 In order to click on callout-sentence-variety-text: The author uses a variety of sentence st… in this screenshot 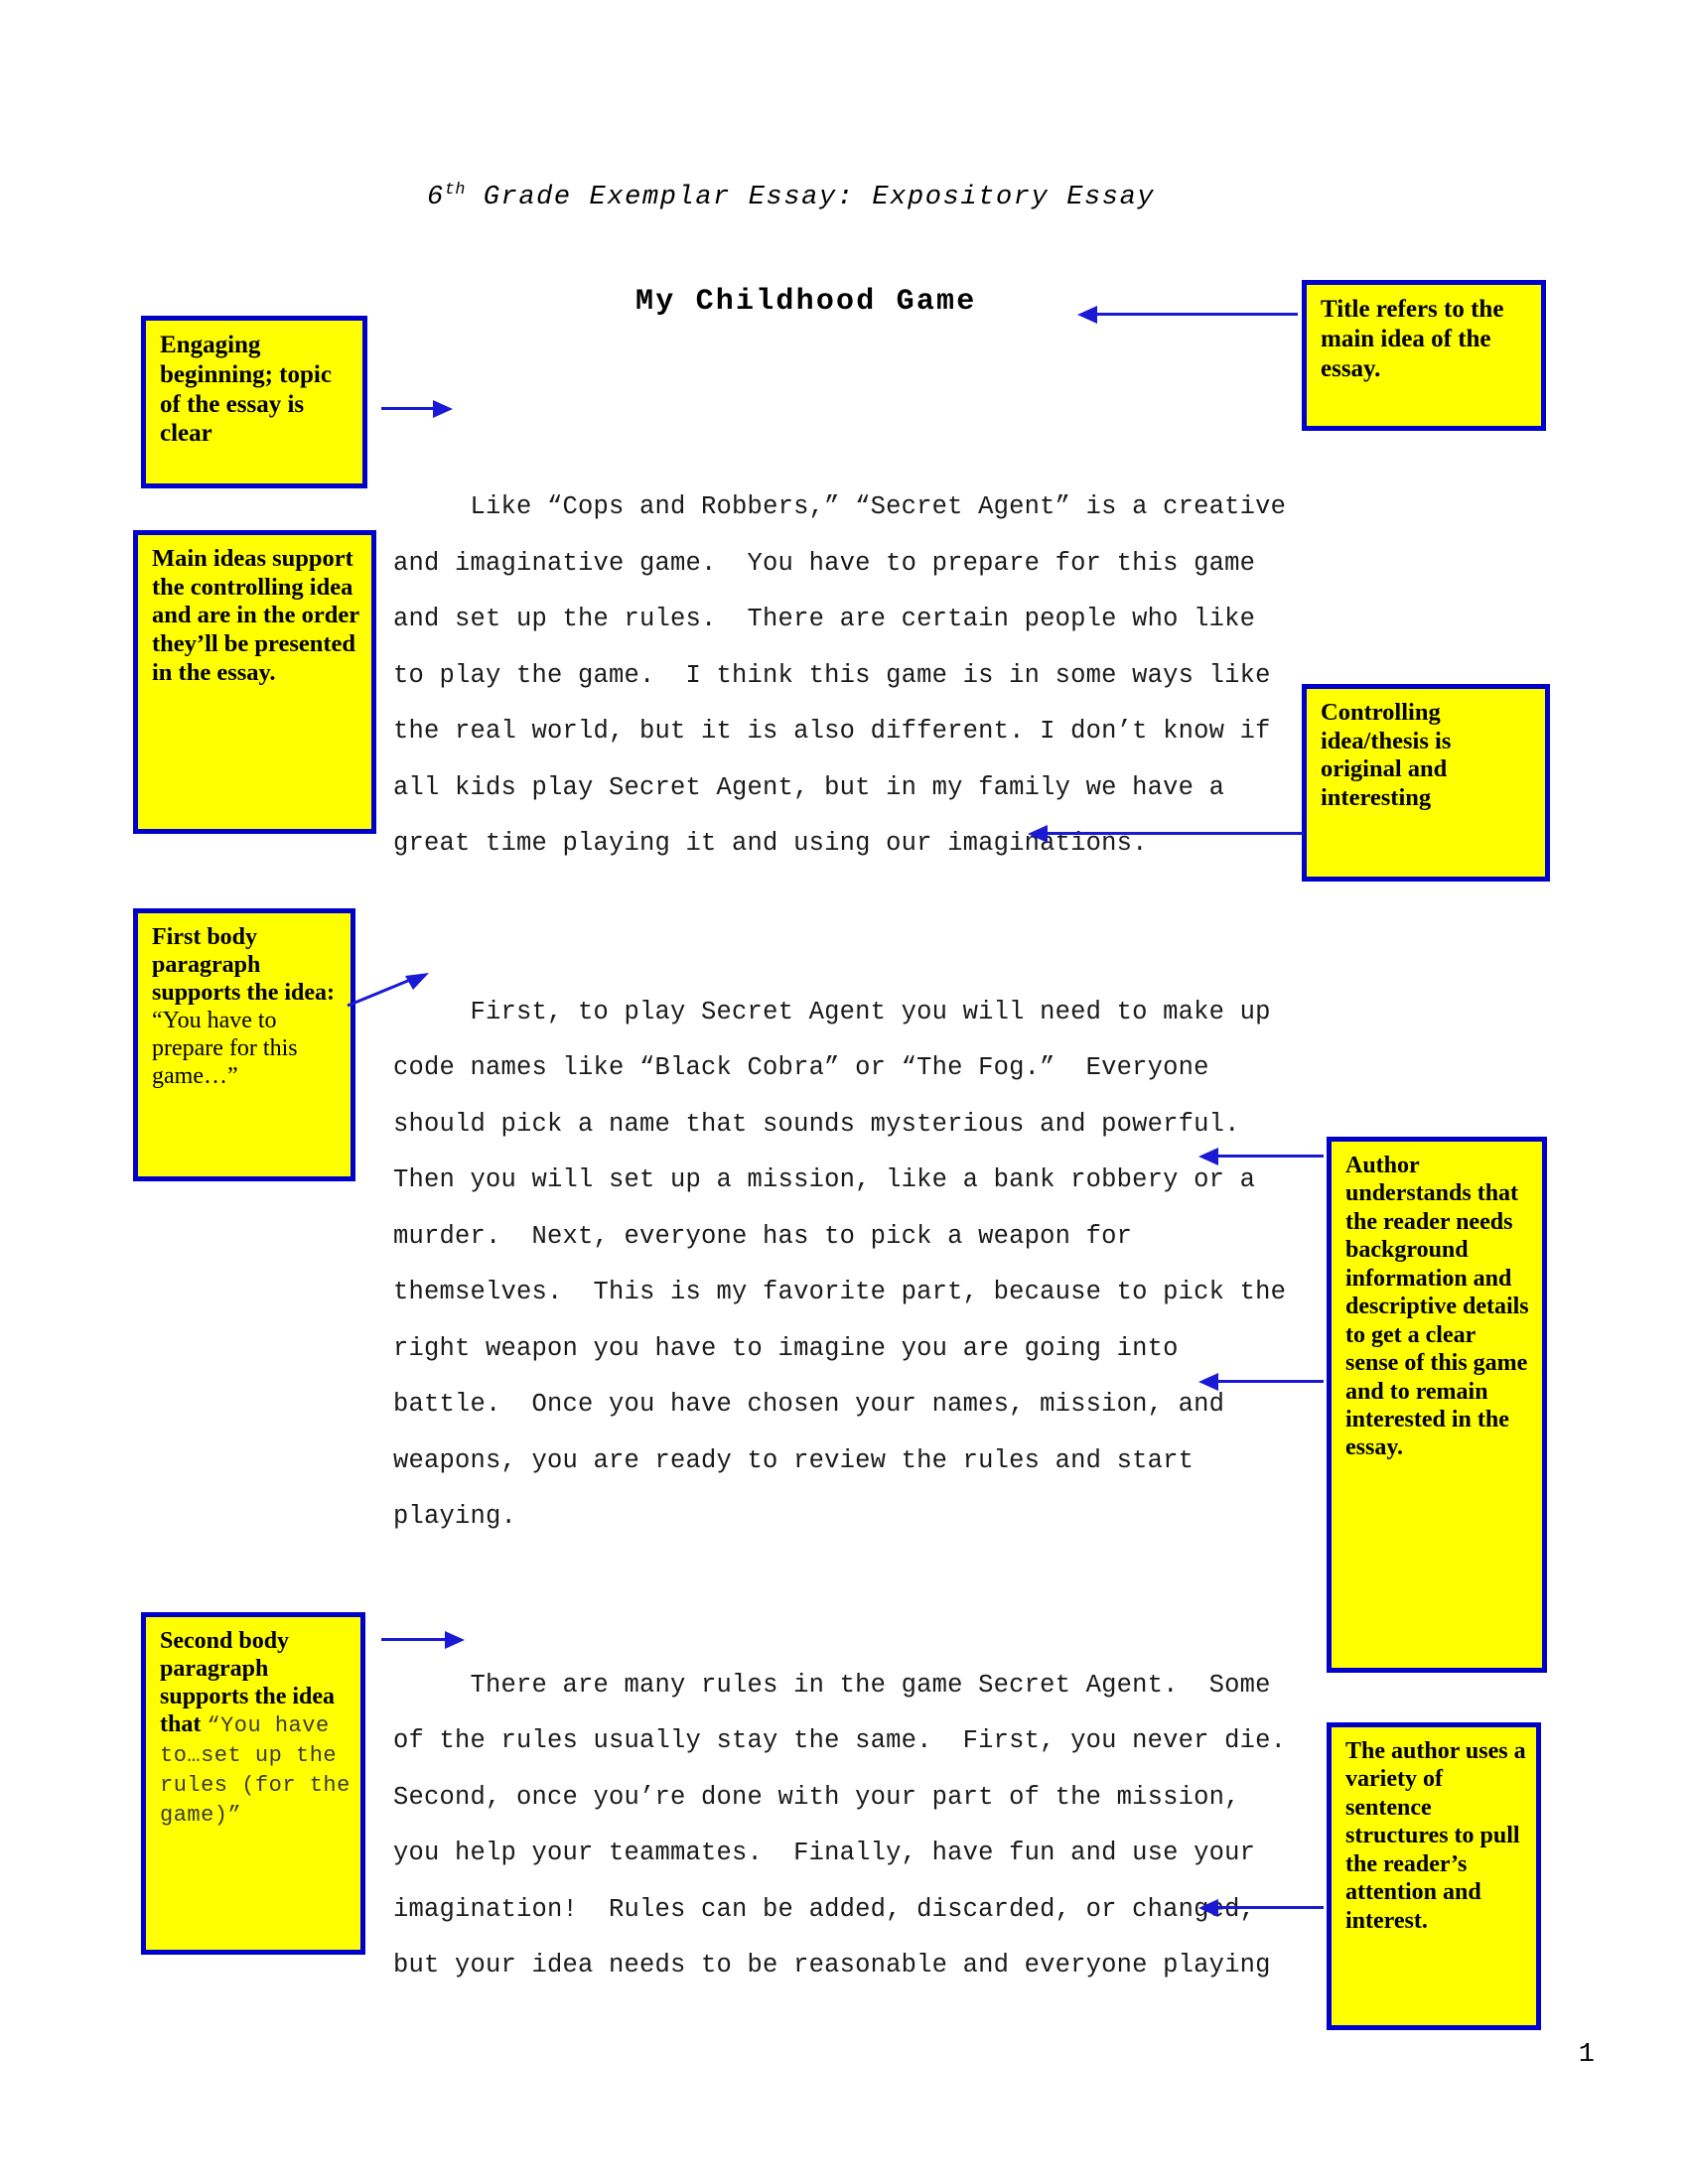, I will do `click(1435, 1836)`.